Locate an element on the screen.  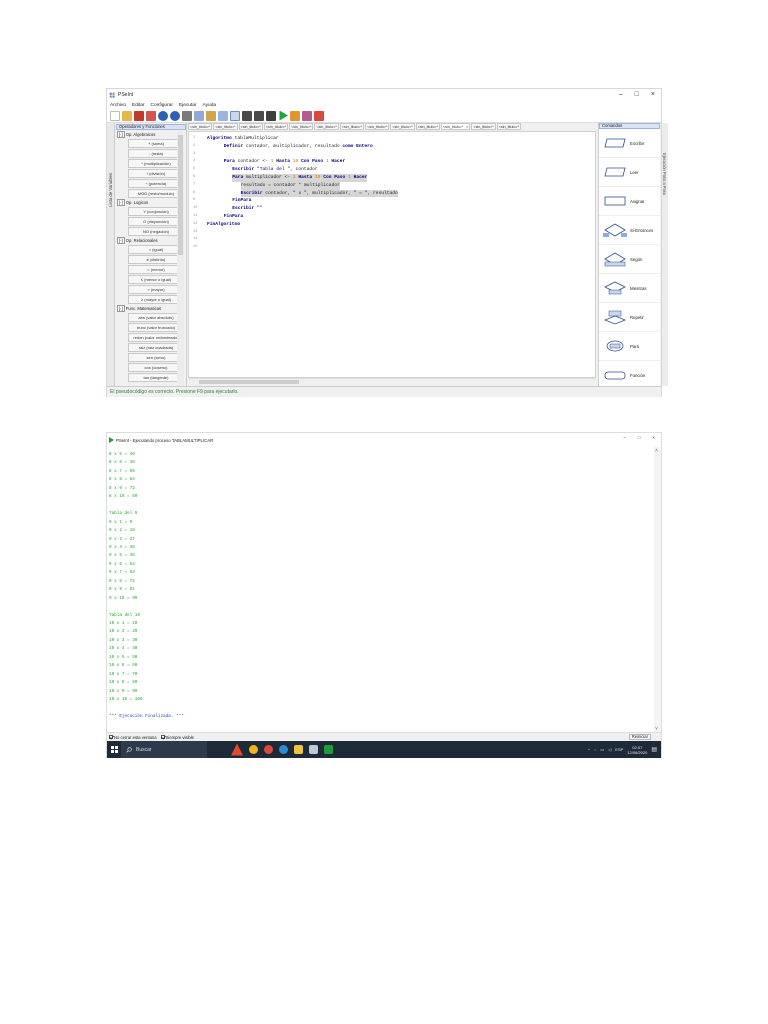
copy-icon is located at coordinates (199, 115).